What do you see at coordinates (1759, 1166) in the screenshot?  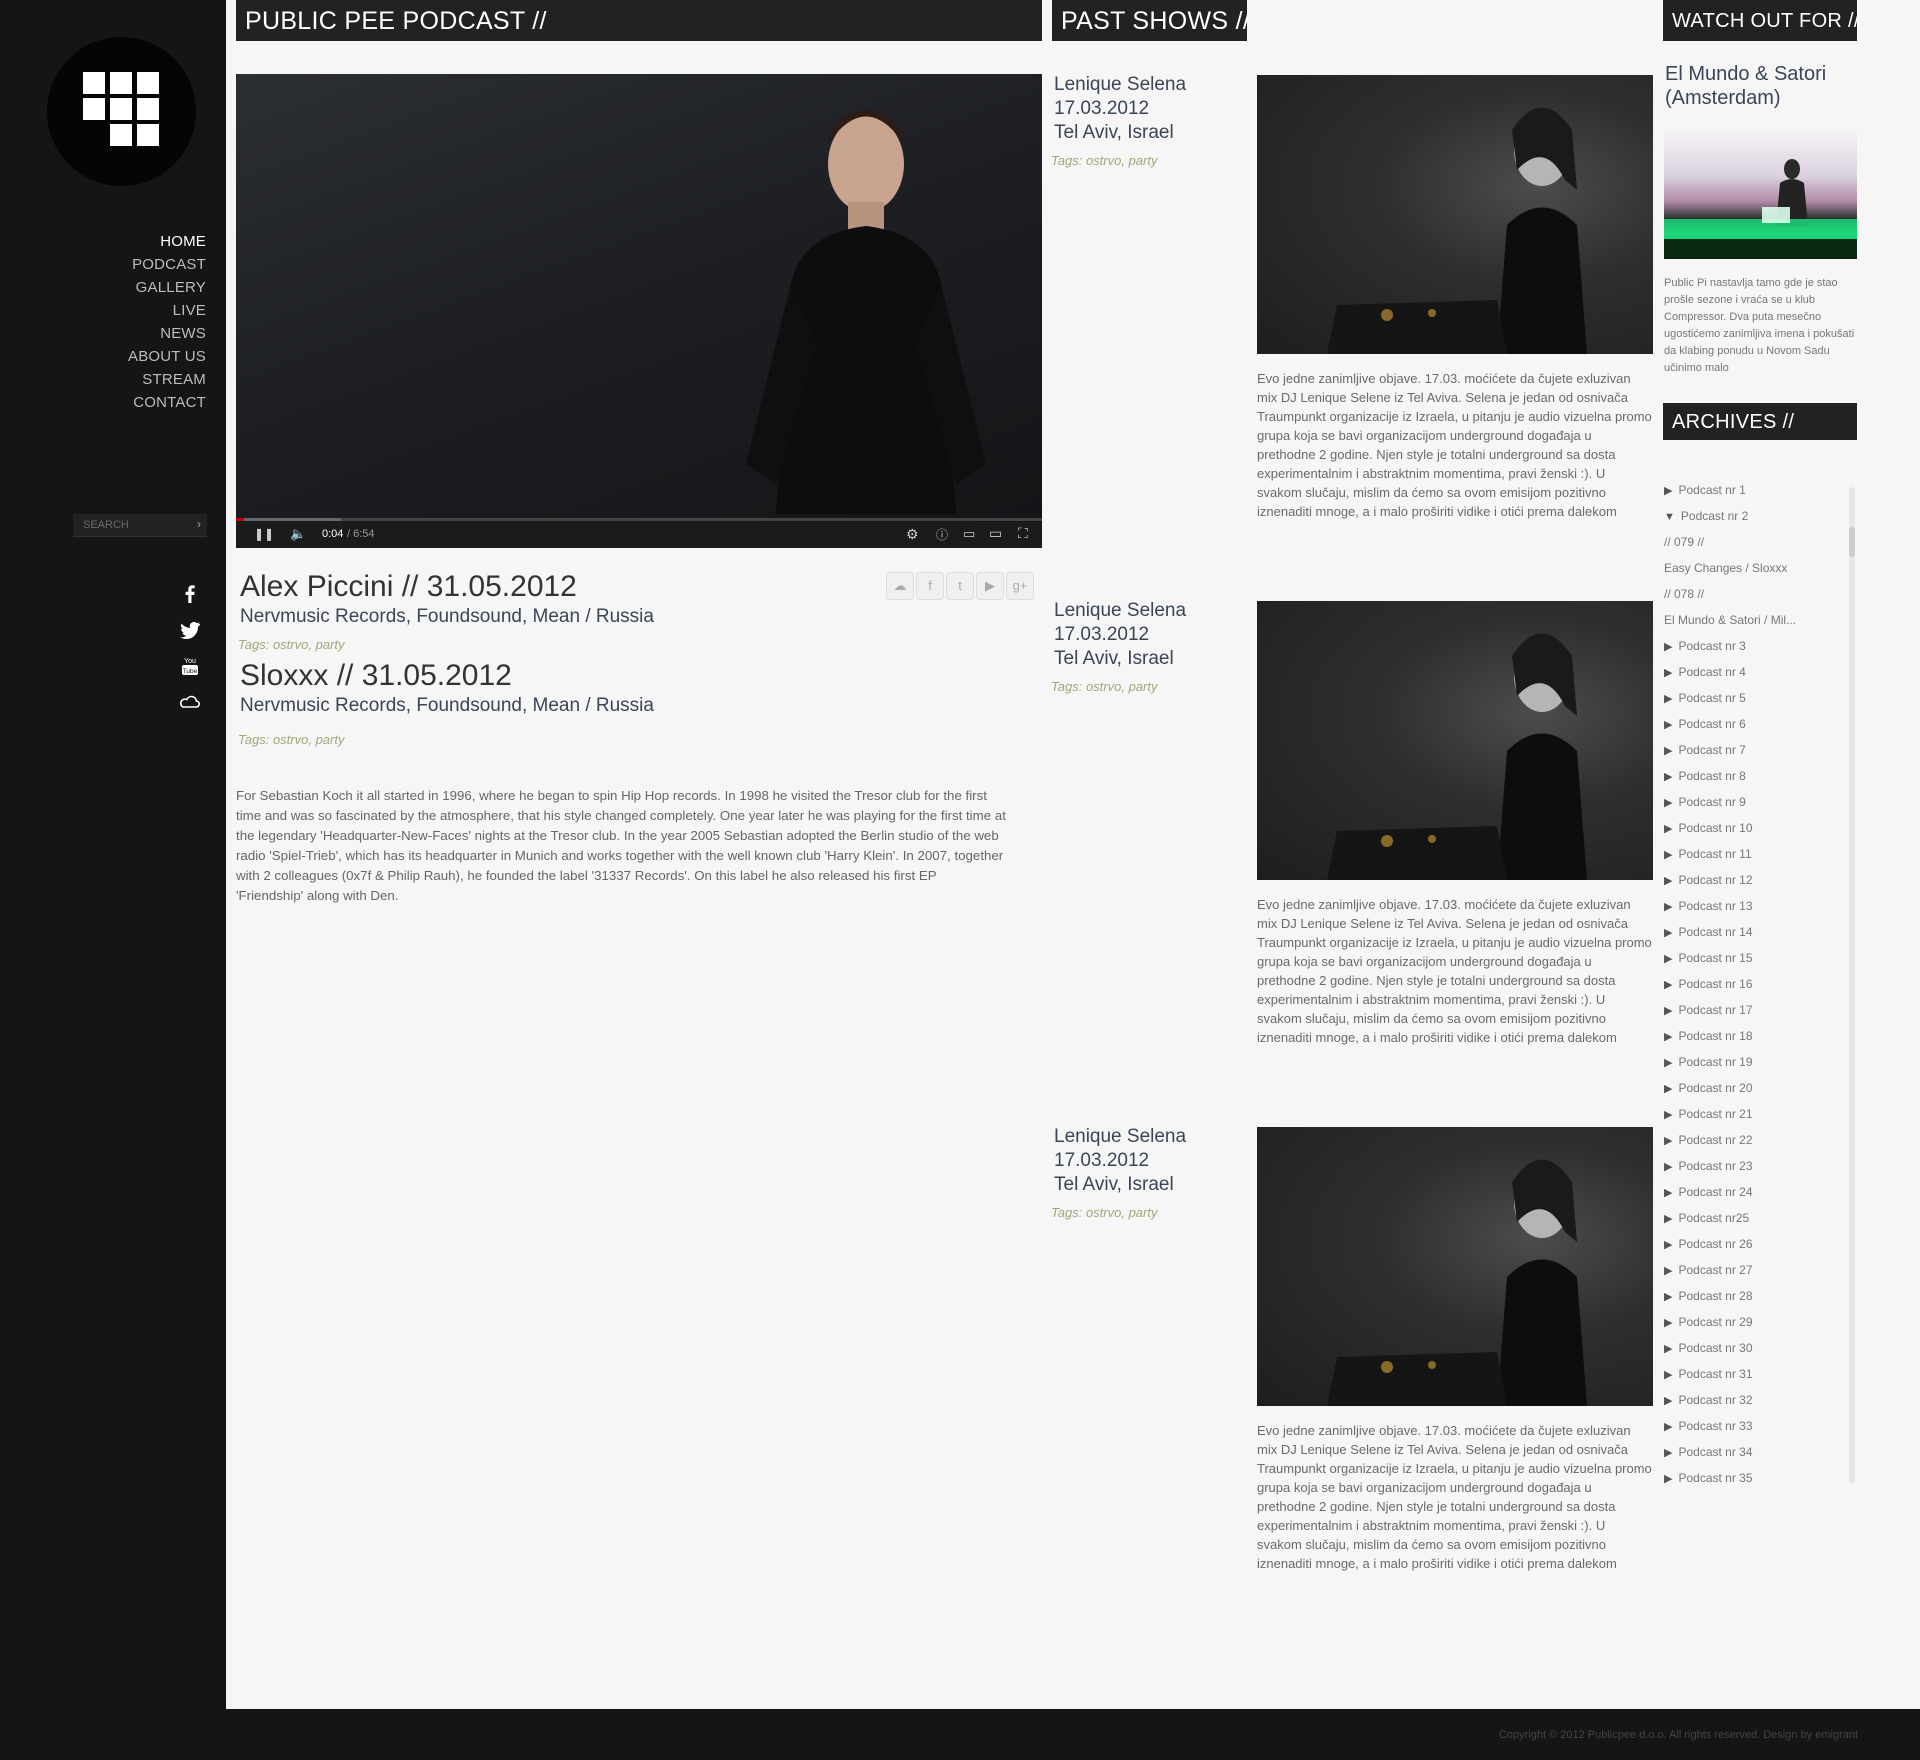 I see `archive-item: ▶ Podcast nr 23` at bounding box center [1759, 1166].